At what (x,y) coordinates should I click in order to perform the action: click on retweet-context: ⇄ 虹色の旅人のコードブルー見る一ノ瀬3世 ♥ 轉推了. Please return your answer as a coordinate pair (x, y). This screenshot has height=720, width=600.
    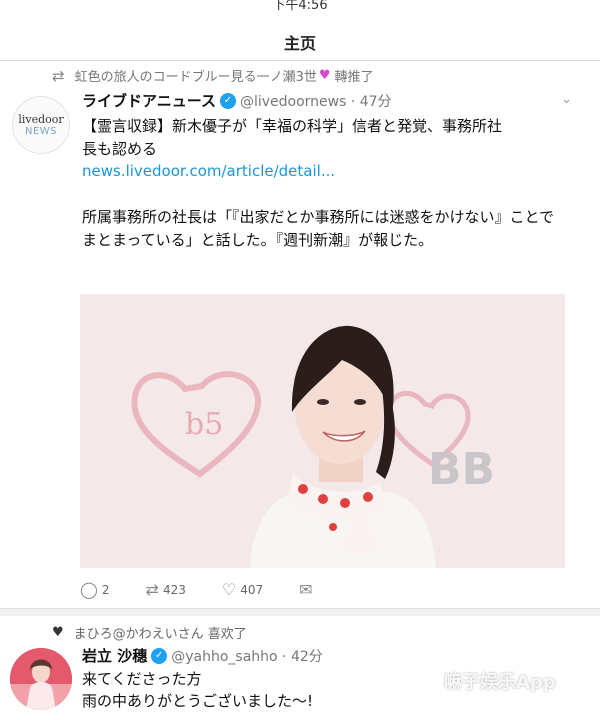
    Looking at the image, I should click on (213, 76).